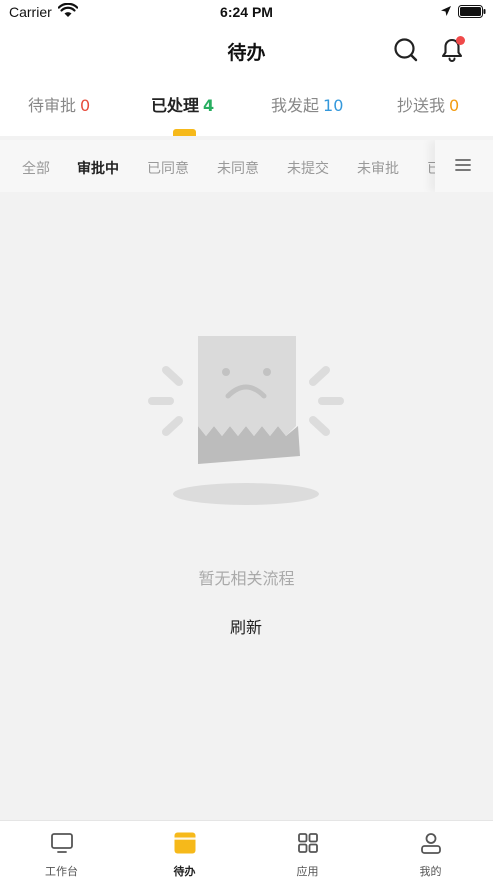 The image size is (493, 879). Describe the element at coordinates (430, 871) in the screenshot. I see `bottom-tab-label: 我的` at that location.